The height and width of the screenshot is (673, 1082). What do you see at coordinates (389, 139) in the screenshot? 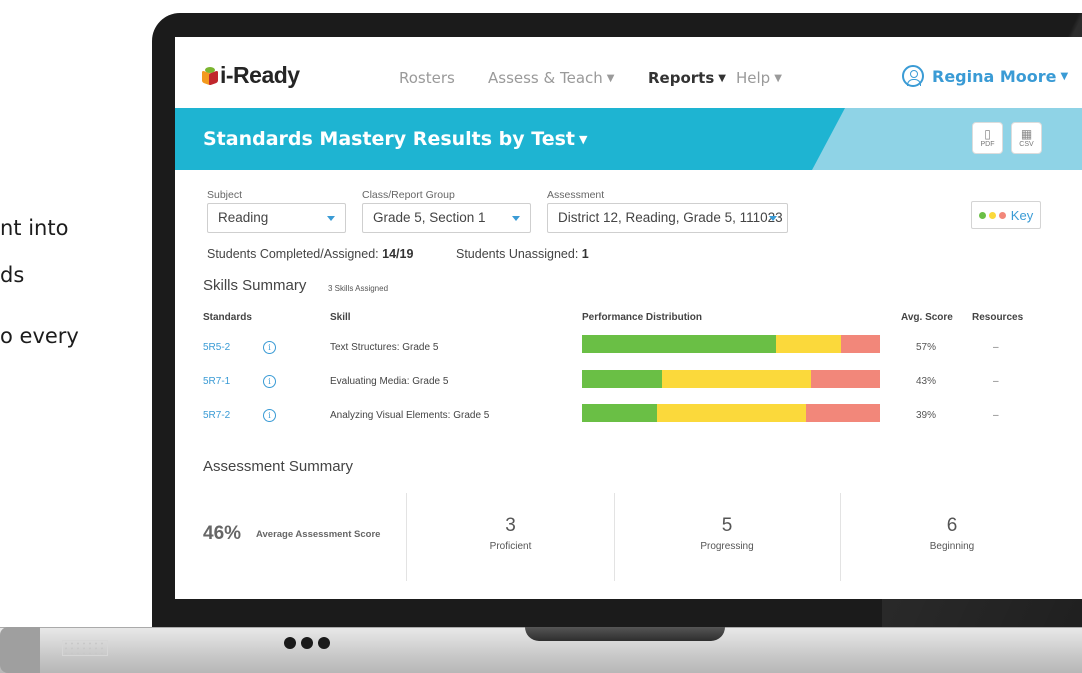
I see `page-title: Standards Mastery Results by Test` at bounding box center [389, 139].